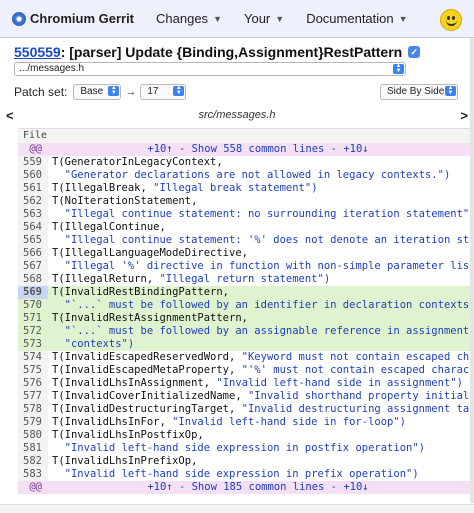 Image resolution: width=474 pixels, height=513 pixels. What do you see at coordinates (464, 115) in the screenshot?
I see `next-file-button: >` at bounding box center [464, 115].